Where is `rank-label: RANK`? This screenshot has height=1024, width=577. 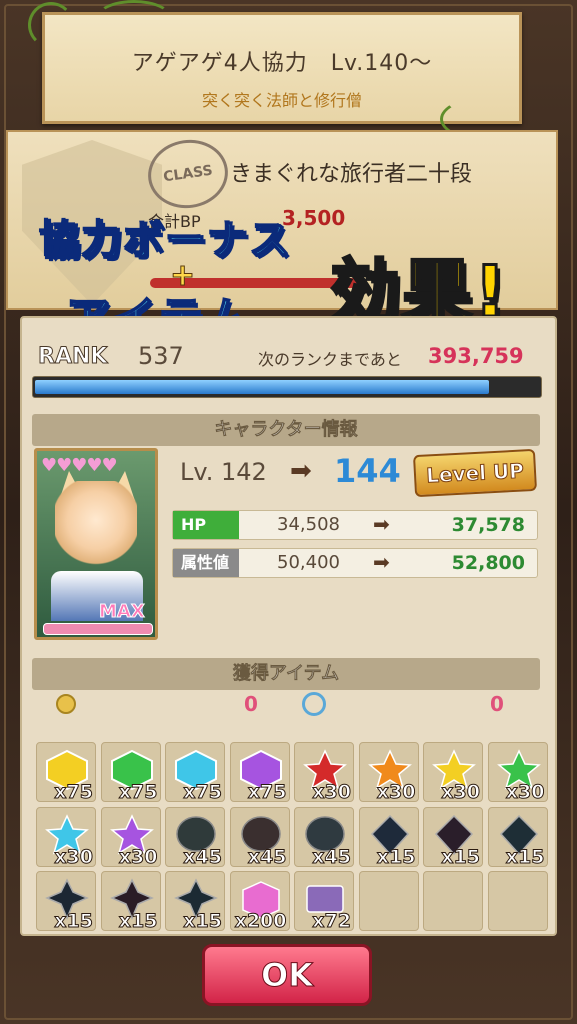
rank-label: RANK is located at coordinates (72, 357).